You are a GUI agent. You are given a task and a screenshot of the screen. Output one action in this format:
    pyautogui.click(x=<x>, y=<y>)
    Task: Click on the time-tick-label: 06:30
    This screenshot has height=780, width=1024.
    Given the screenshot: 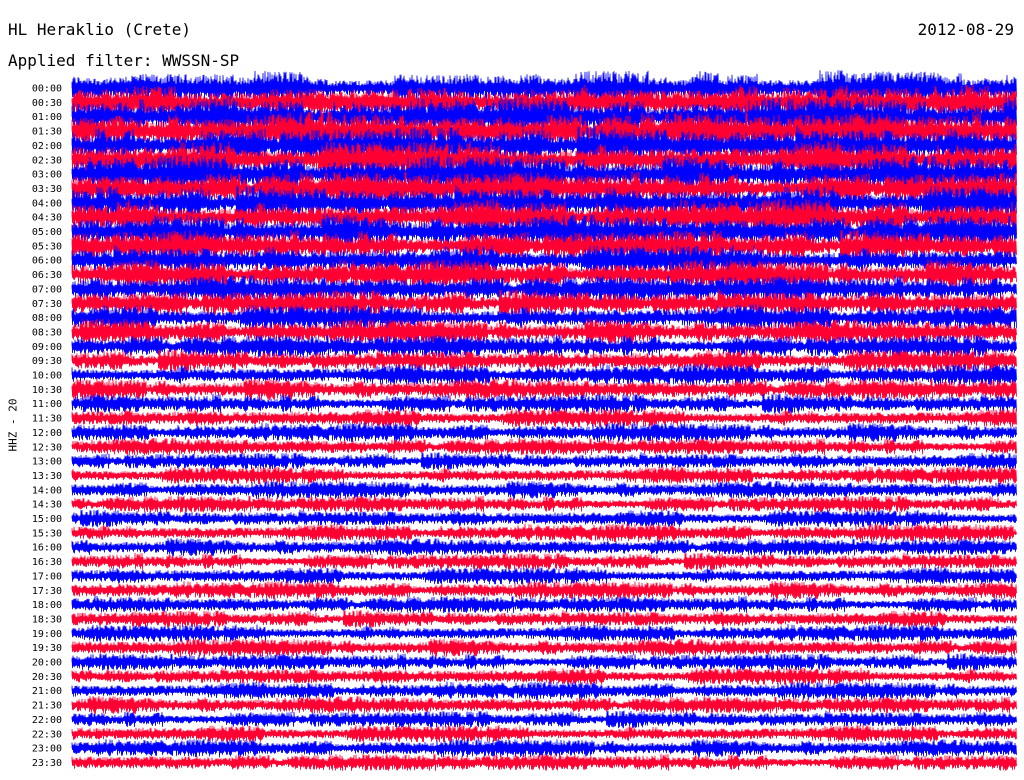 What is the action you would take?
    pyautogui.click(x=47, y=275)
    